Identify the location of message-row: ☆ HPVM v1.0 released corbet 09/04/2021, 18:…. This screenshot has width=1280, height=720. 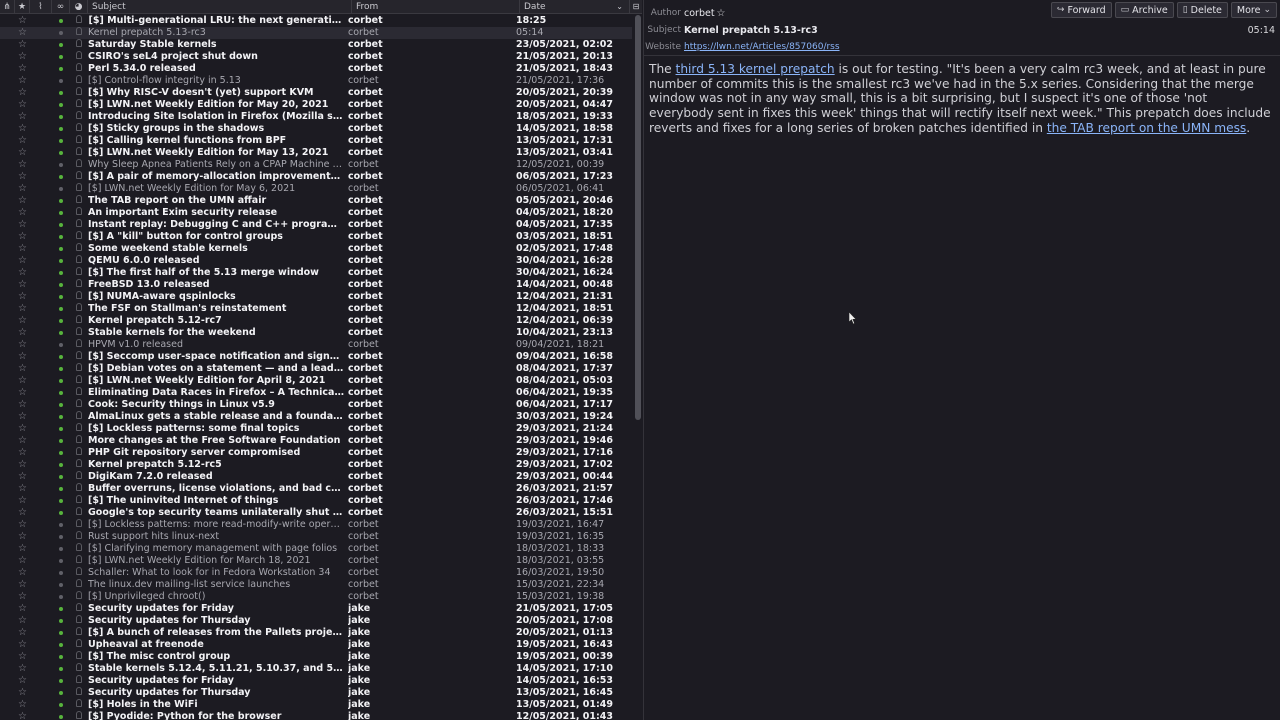
(316, 345).